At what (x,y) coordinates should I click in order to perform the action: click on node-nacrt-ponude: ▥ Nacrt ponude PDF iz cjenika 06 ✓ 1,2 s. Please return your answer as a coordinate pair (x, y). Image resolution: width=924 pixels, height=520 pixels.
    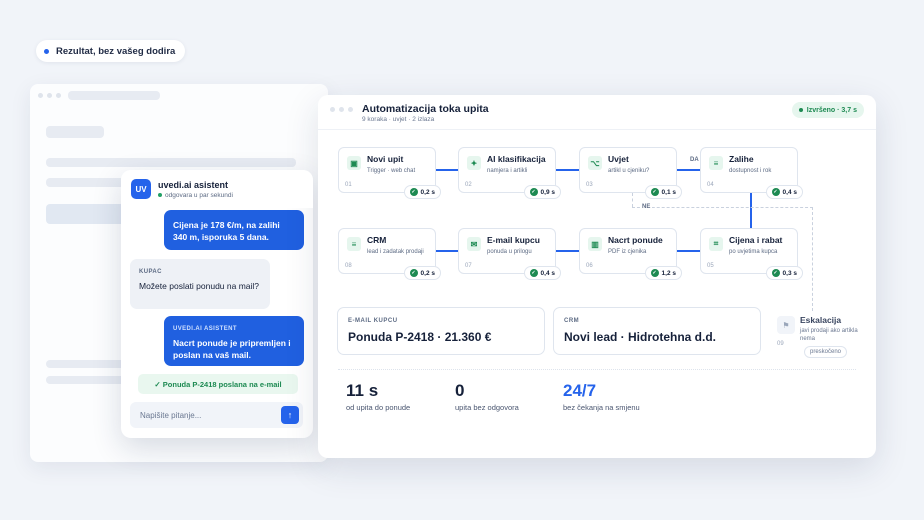
    Looking at the image, I should click on (630, 254).